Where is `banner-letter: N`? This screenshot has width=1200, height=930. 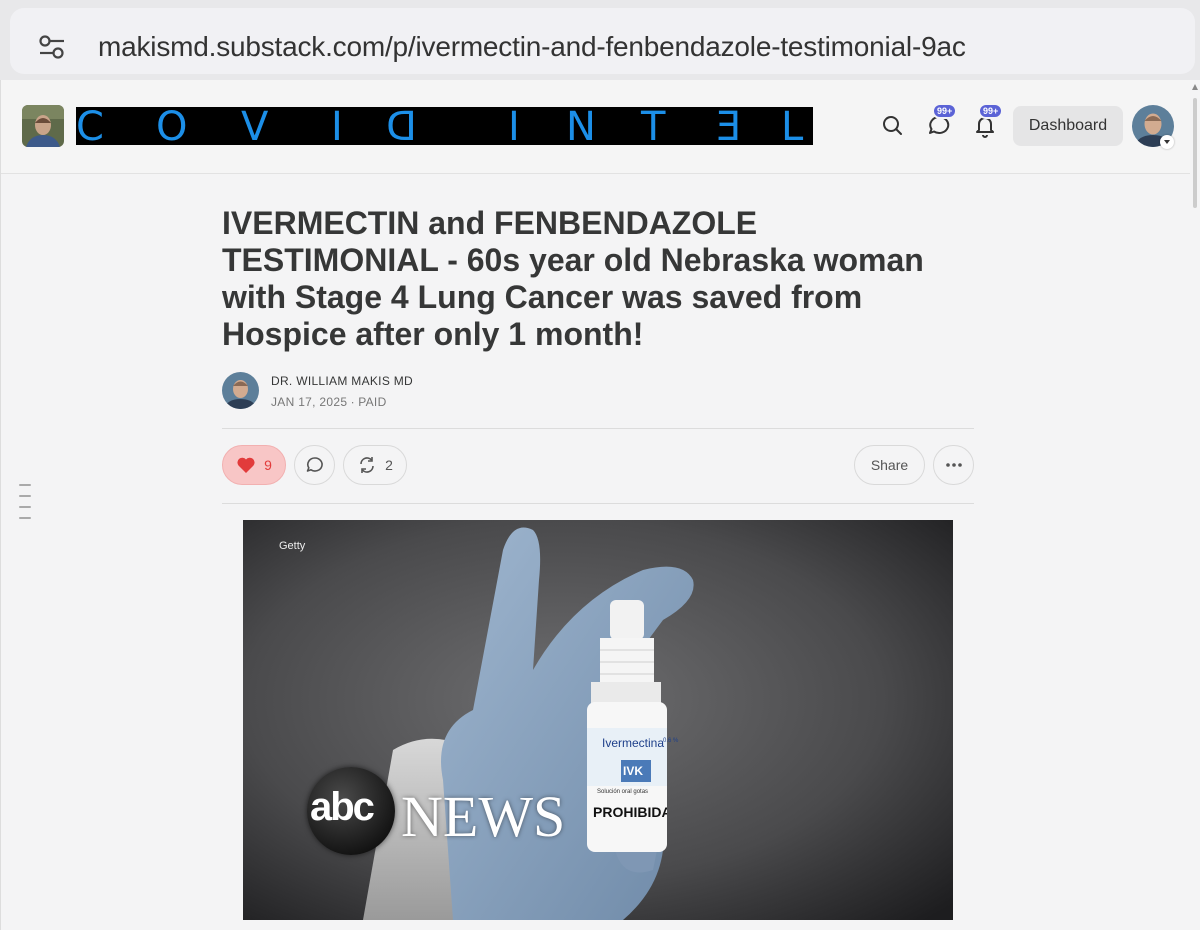
banner-letter: N is located at coordinates (581, 126).